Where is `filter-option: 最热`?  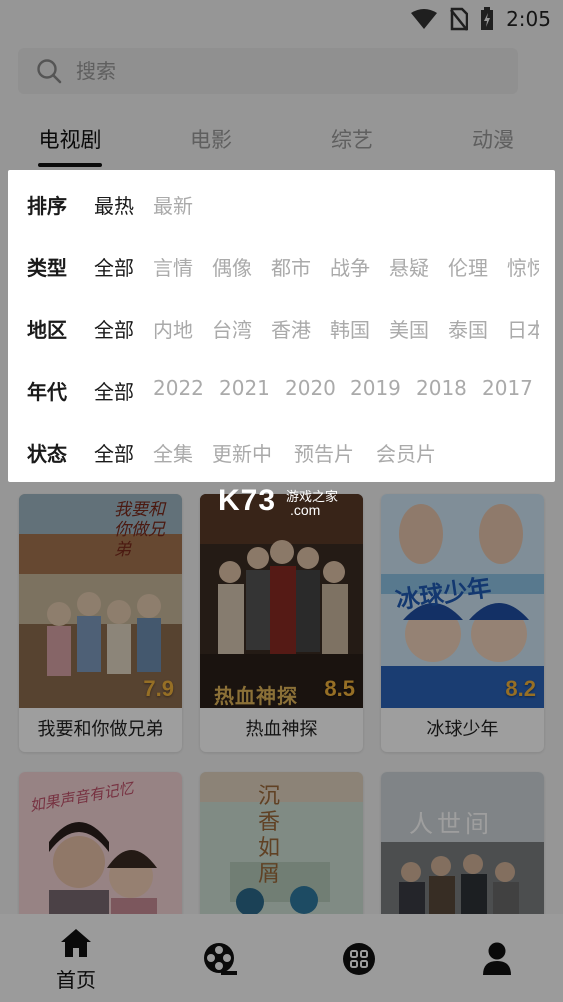 filter-option: 最热 is located at coordinates (114, 204).